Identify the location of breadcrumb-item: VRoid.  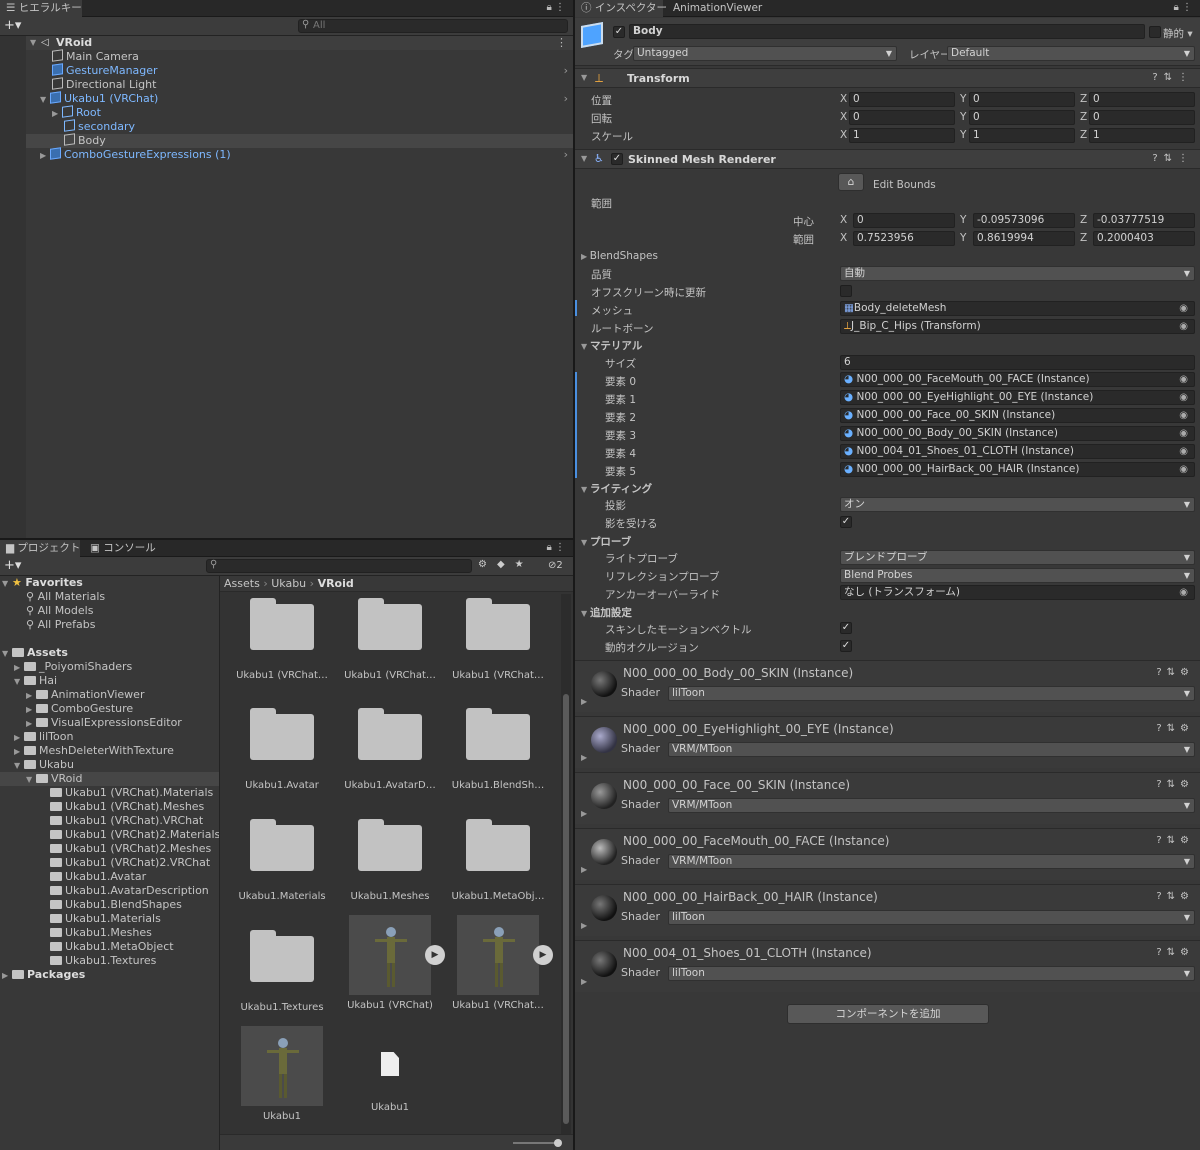
(336, 583).